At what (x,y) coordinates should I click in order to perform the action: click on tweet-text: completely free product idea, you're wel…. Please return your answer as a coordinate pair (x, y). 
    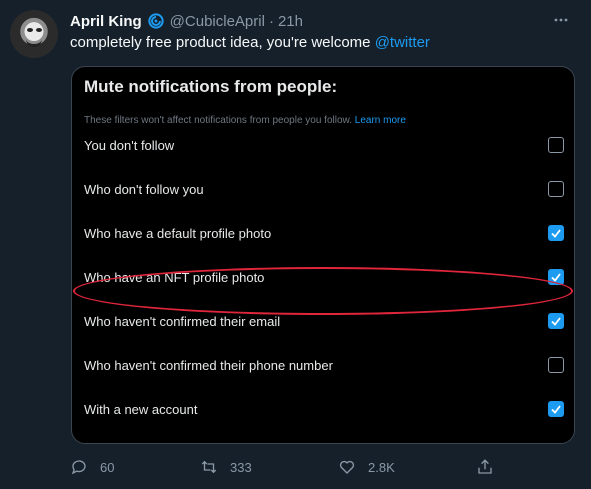
    Looking at the image, I should click on (250, 42).